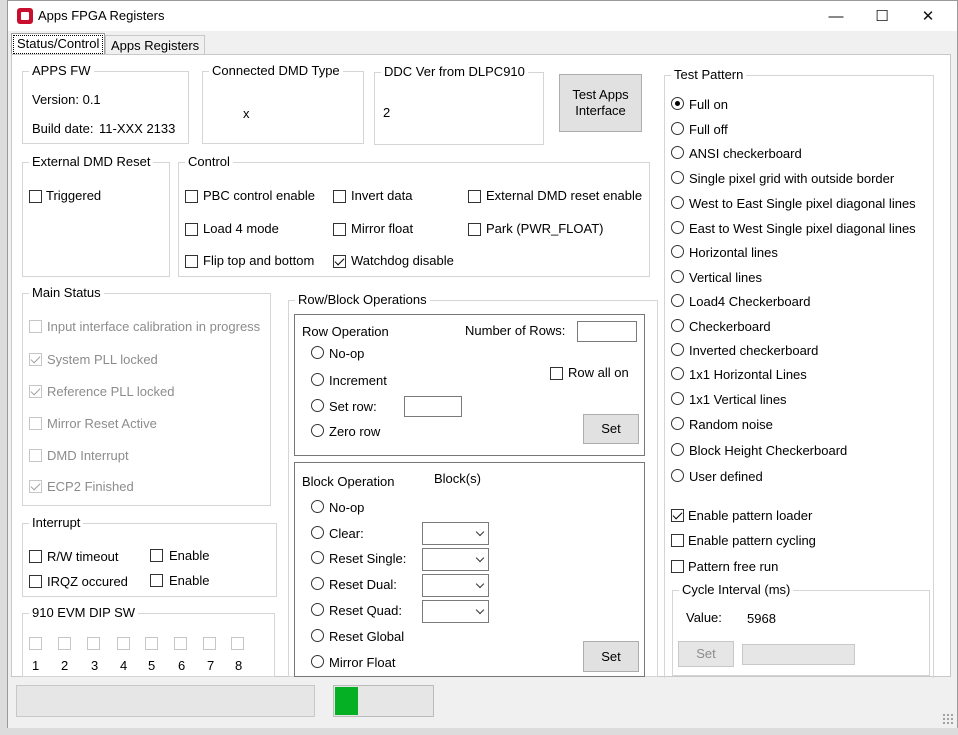 This screenshot has height=735, width=958. Describe the element at coordinates (35, 359) in the screenshot. I see `status-system-pll-checkbox` at that location.